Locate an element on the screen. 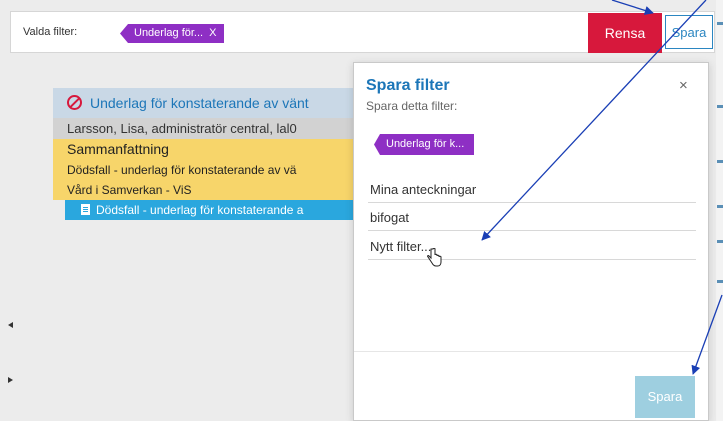  close-icon: × is located at coordinates (683, 85).